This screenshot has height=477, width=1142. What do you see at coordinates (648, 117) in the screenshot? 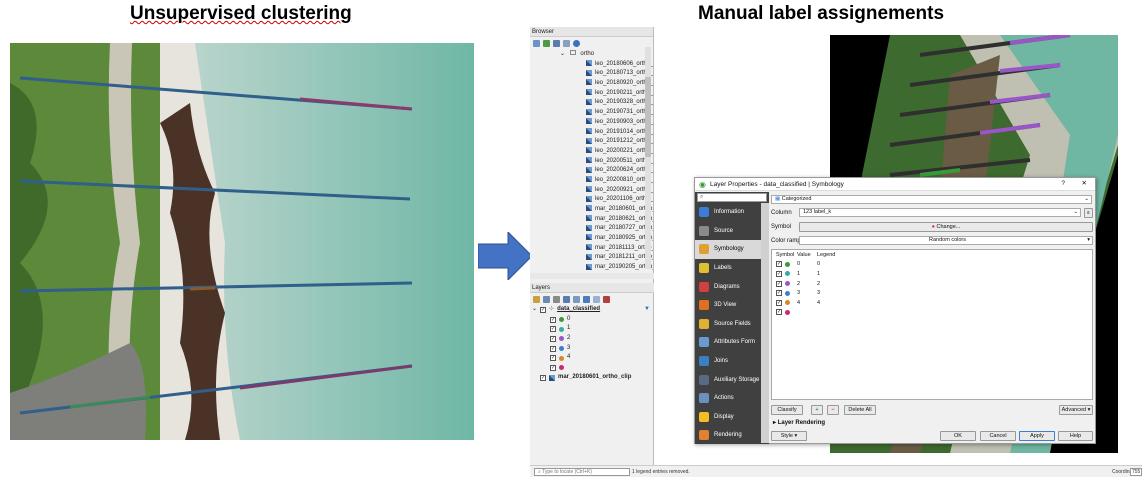
I see `scroll-thumb` at bounding box center [648, 117].